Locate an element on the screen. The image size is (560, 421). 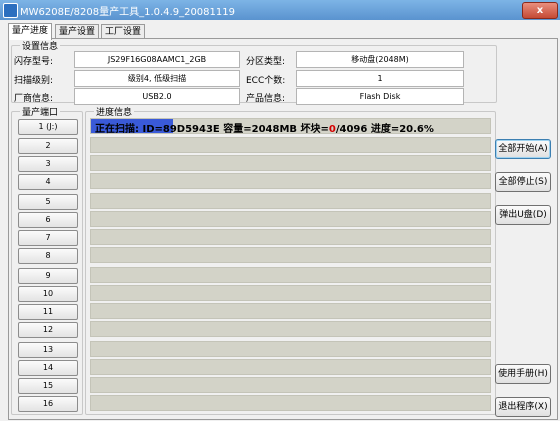
tab-production-settings: 量产设置 is located at coordinates (77, 31).